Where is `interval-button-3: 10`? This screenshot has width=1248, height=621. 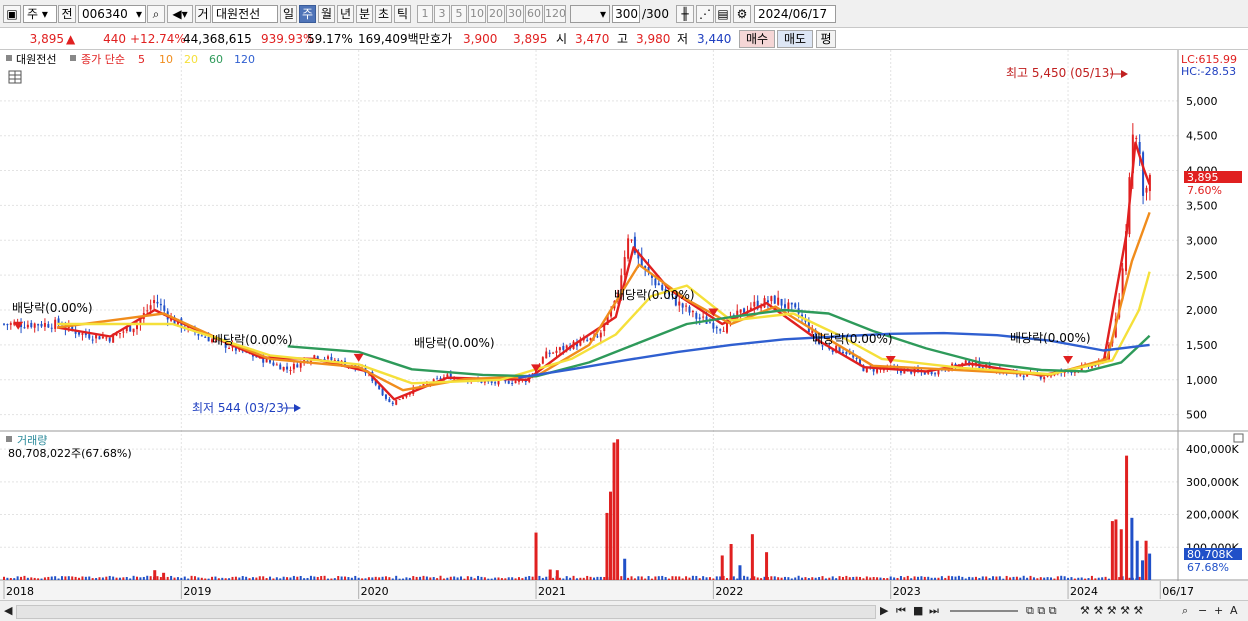 interval-button-3: 10 is located at coordinates (477, 14).